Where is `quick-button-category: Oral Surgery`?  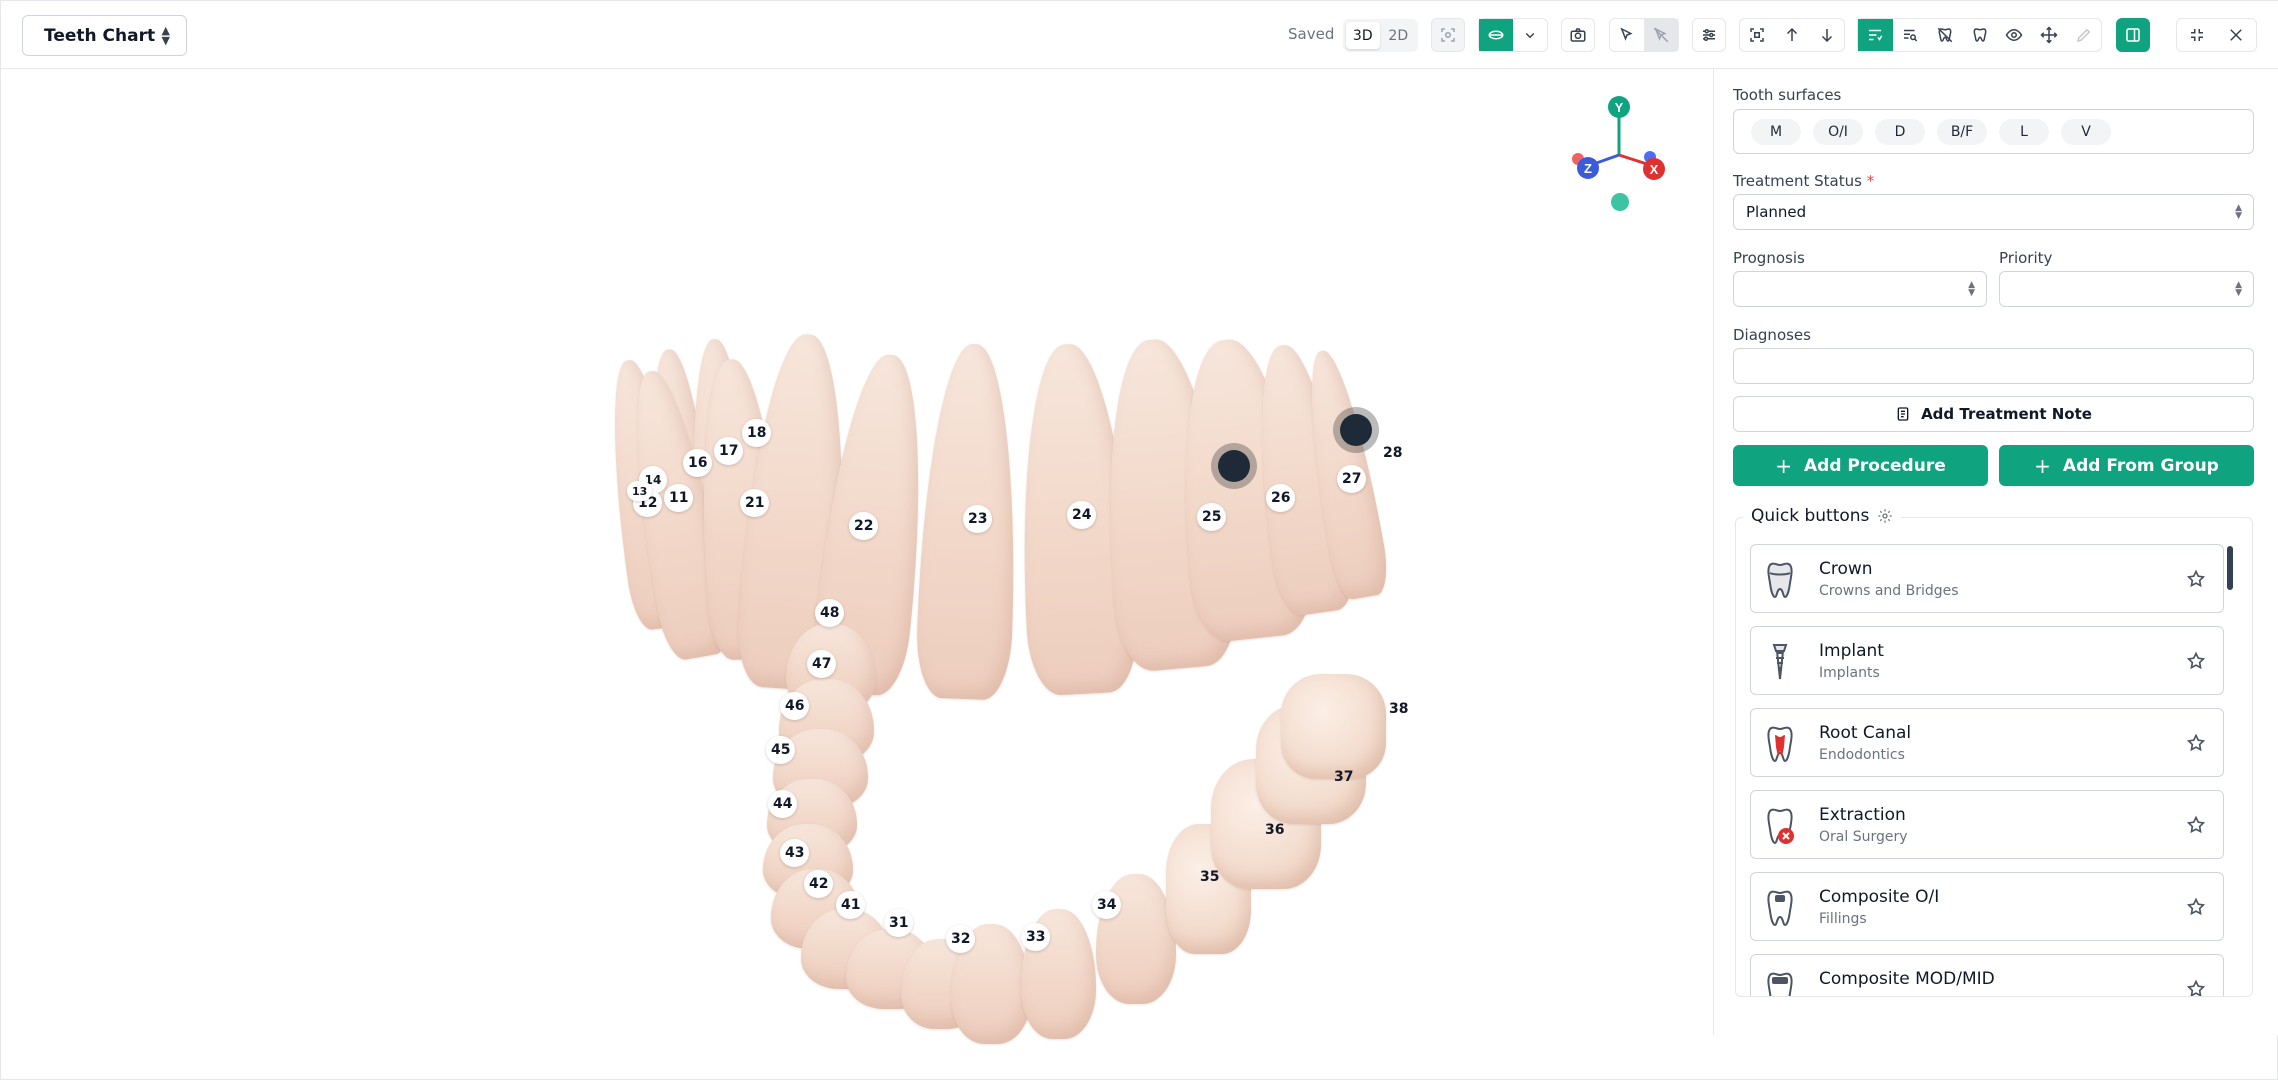
quick-button-category: Oral Surgery is located at coordinates (1863, 837).